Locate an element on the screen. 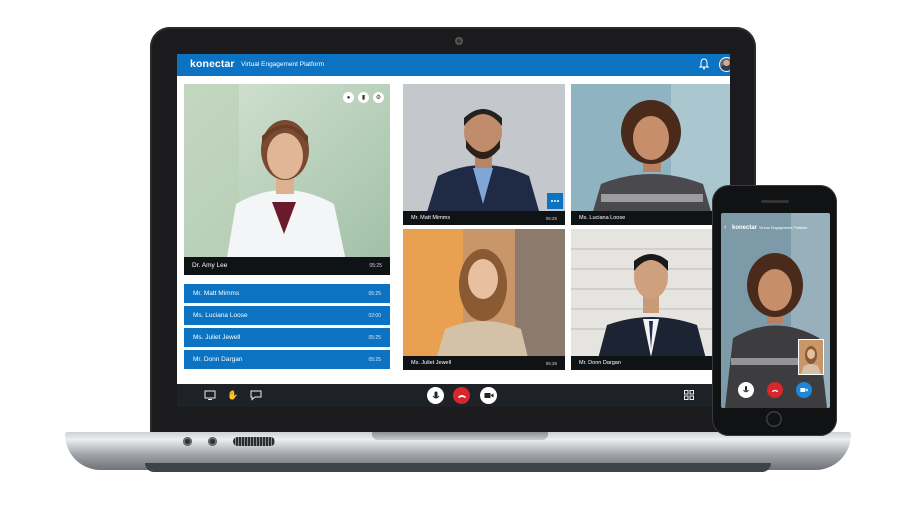 This screenshot has width=905, height=513. bell-icon is located at coordinates (704, 64).